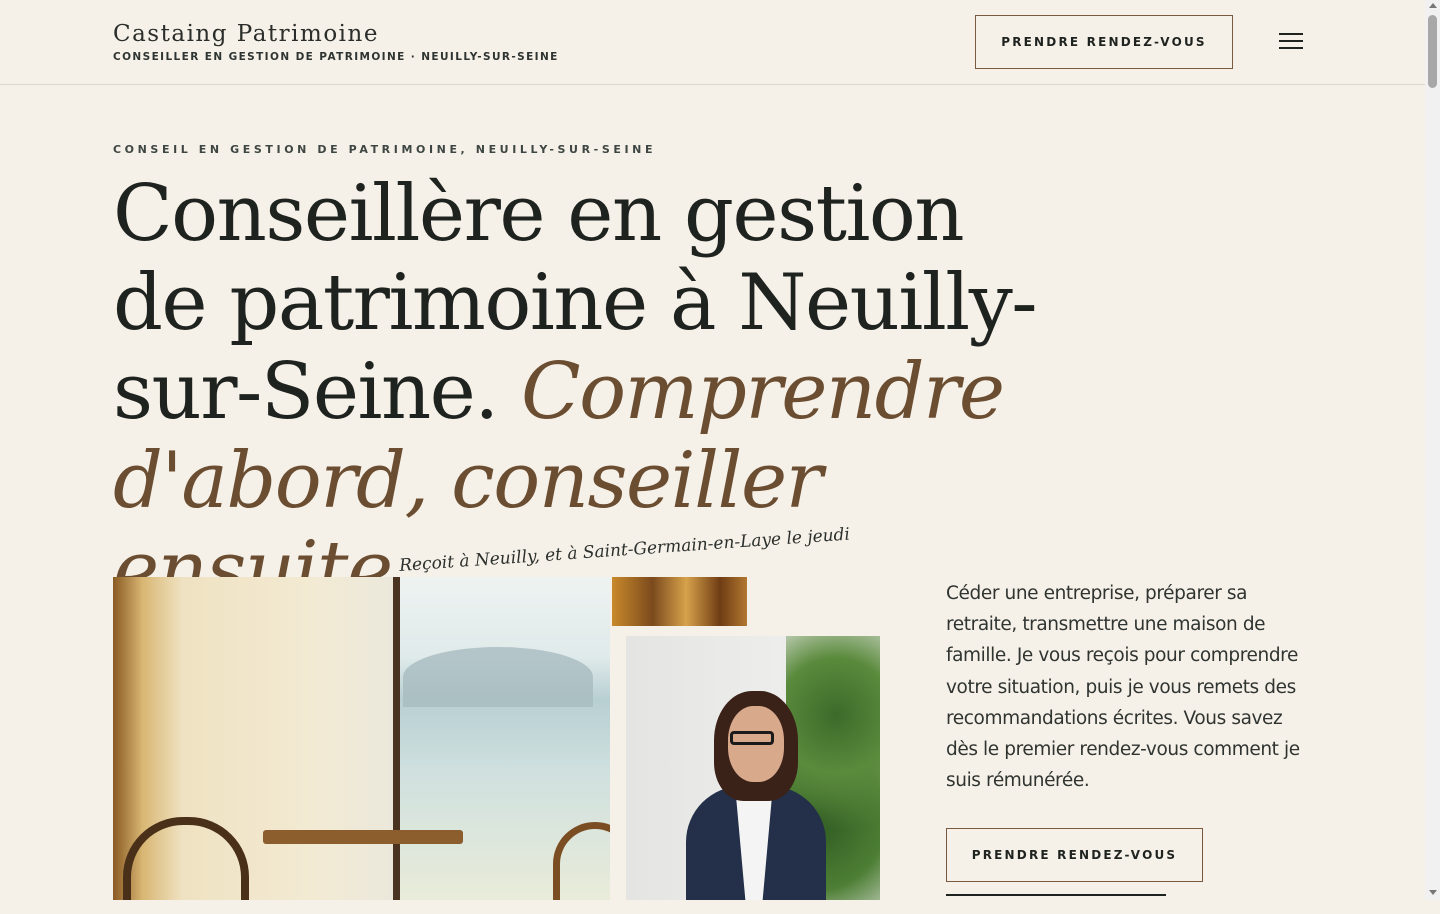 The height and width of the screenshot is (914, 1440). I want to click on page-scrollbar, so click(1432, 450).